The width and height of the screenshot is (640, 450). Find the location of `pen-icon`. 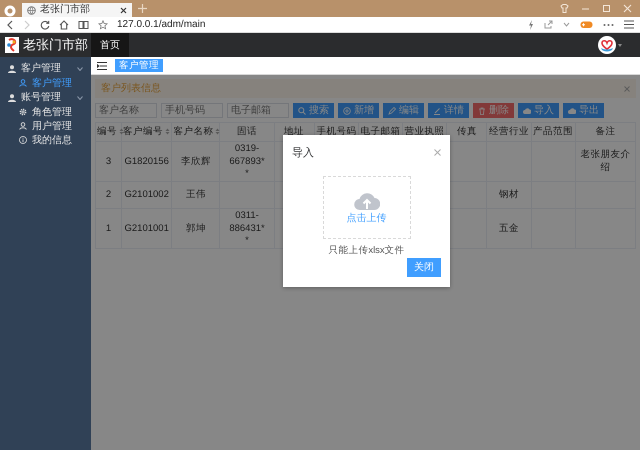

pen-icon is located at coordinates (437, 110).